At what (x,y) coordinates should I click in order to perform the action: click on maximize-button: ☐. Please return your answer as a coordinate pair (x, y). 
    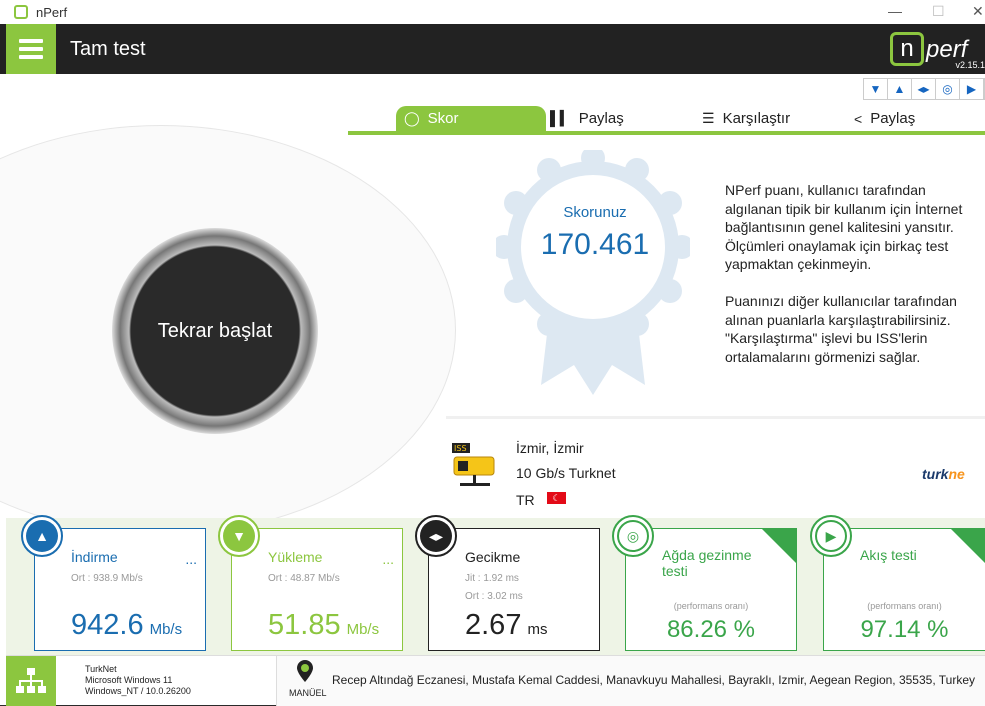
    Looking at the image, I should click on (938, 11).